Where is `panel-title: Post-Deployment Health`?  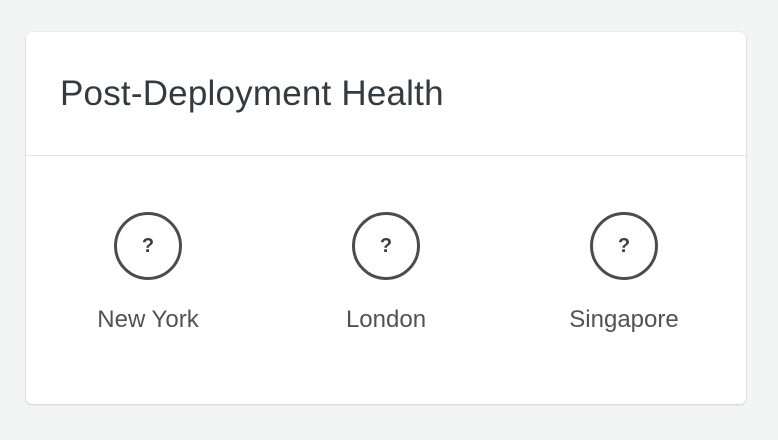 panel-title: Post-Deployment Health is located at coordinates (252, 93).